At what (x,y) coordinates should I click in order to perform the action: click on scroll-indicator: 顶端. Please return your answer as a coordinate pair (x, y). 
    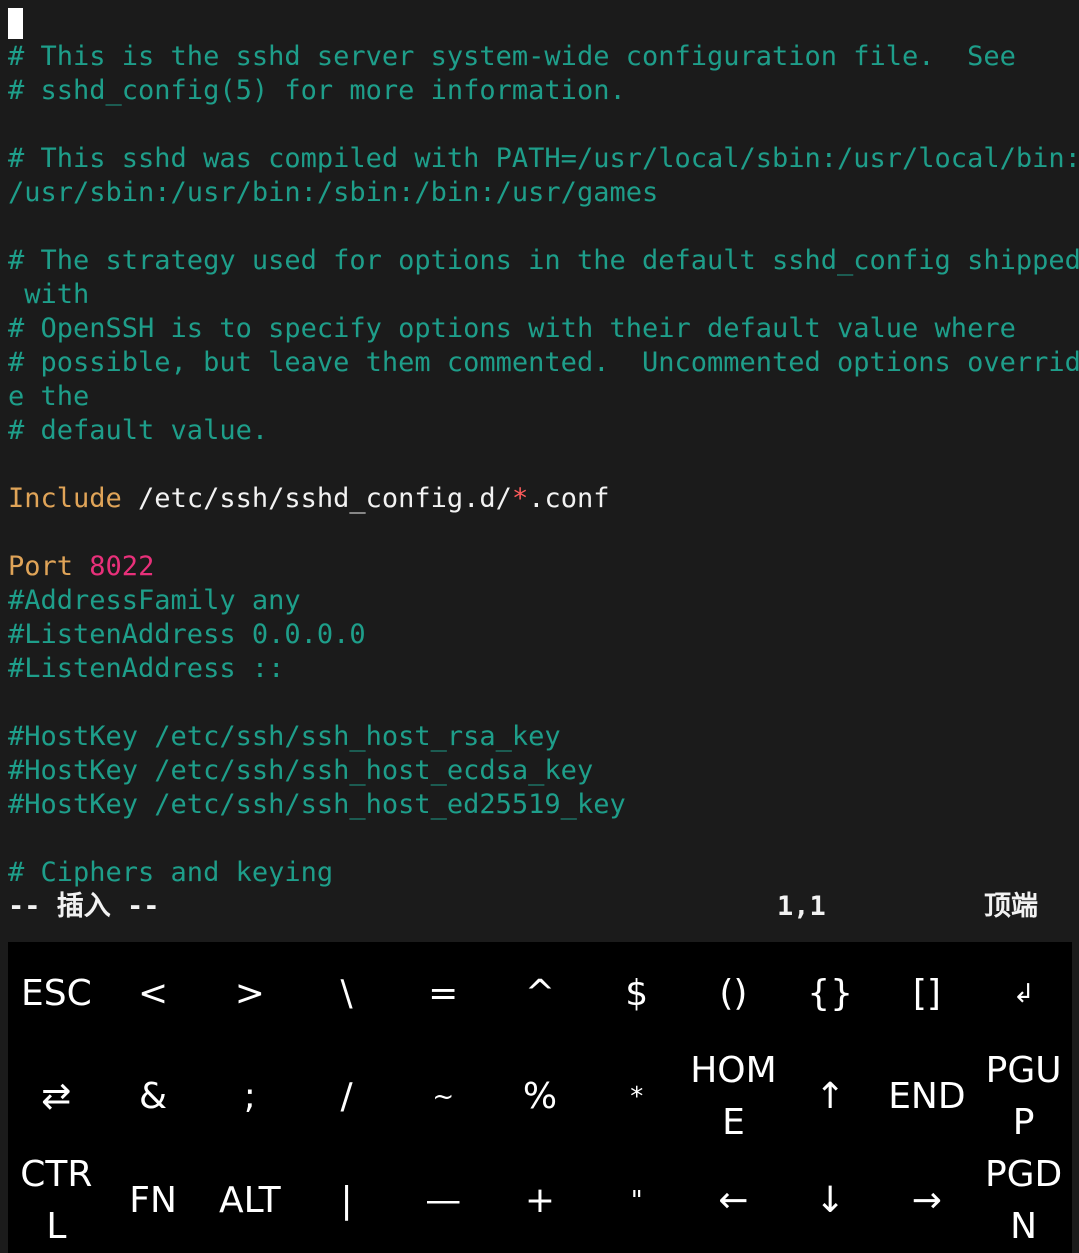
    Looking at the image, I should click on (1011, 906).